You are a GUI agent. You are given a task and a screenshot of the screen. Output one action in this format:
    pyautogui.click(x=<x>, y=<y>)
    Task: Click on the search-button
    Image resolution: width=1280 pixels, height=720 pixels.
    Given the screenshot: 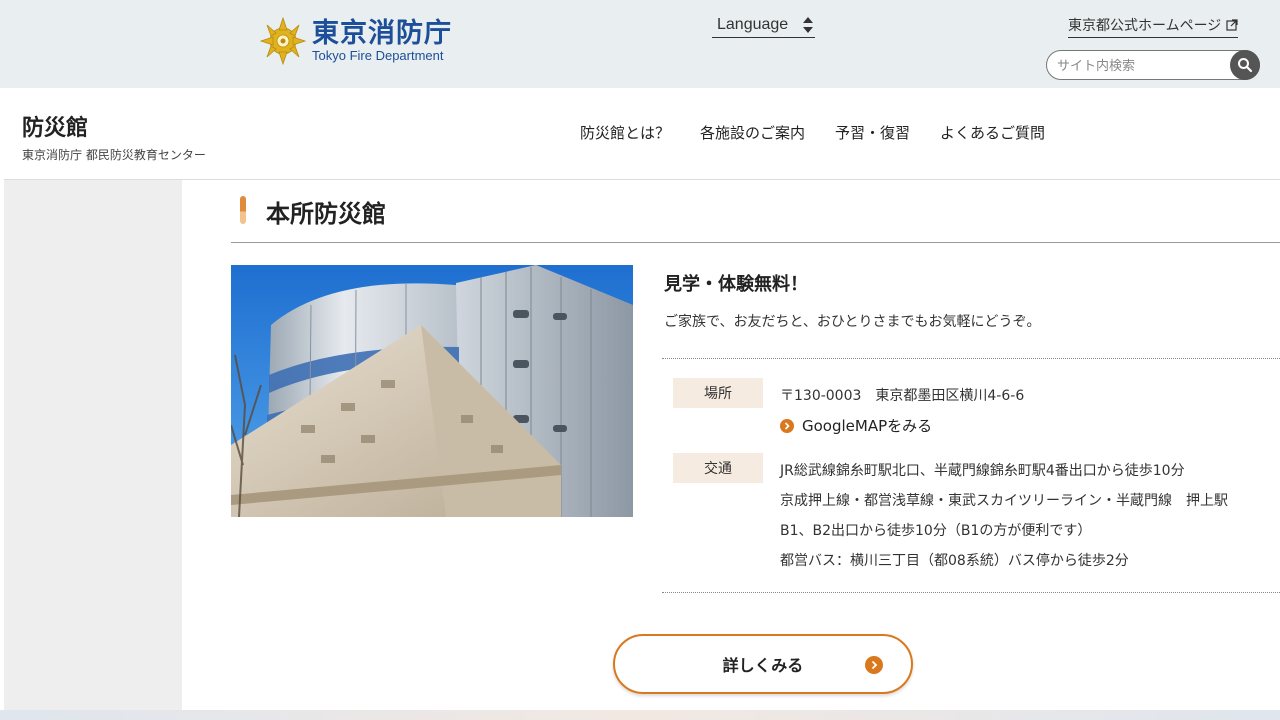 What is the action you would take?
    pyautogui.click(x=1245, y=65)
    